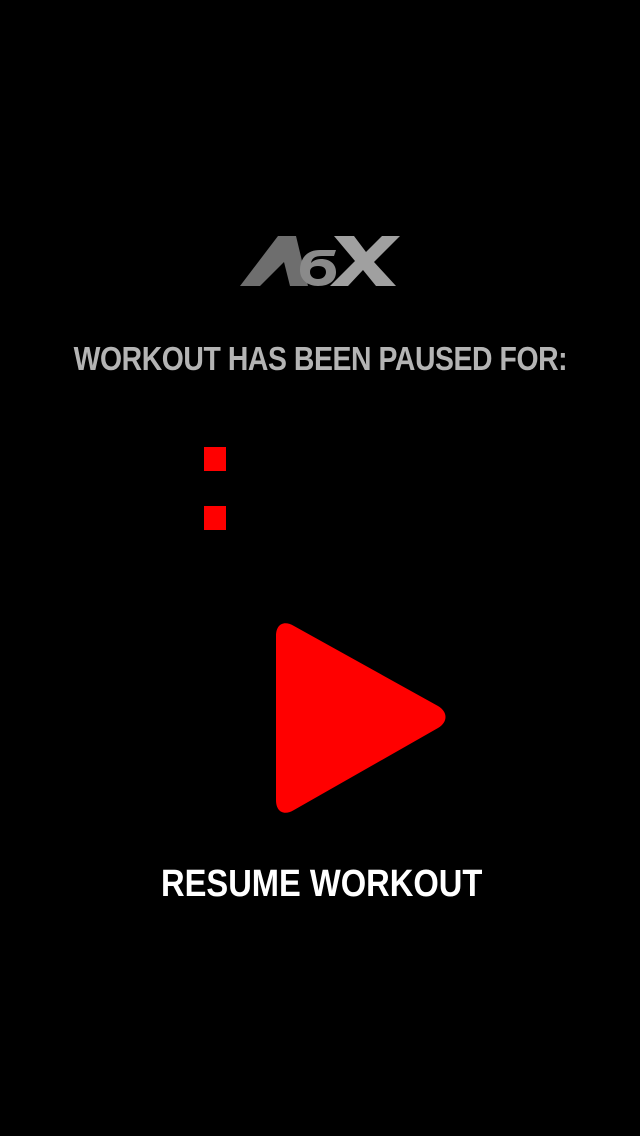 This screenshot has height=1136, width=640. I want to click on play-icon, so click(361, 718).